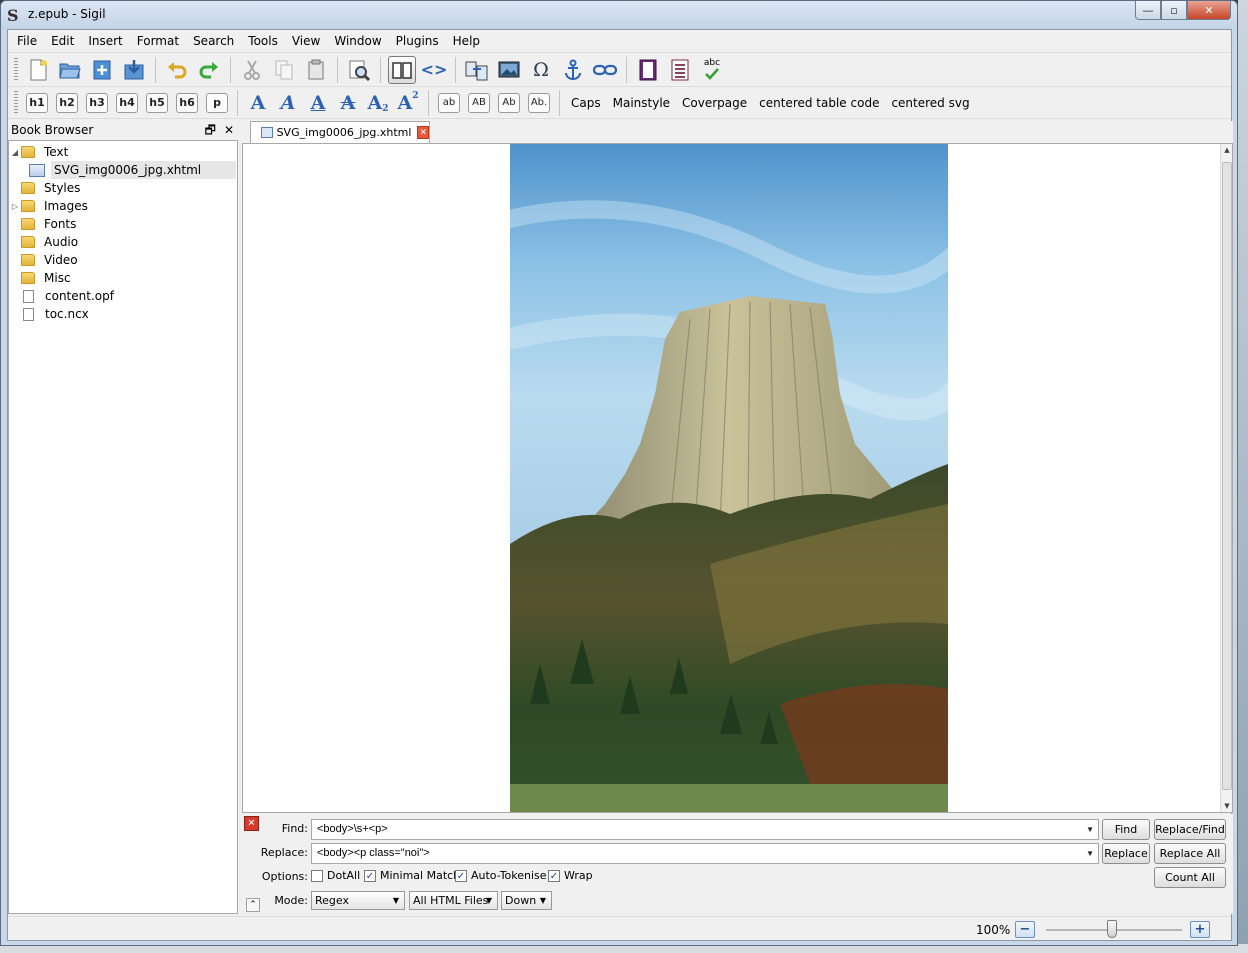  Describe the element at coordinates (15, 206) in the screenshot. I see `collapsed-arrow-icon: ▷` at that location.